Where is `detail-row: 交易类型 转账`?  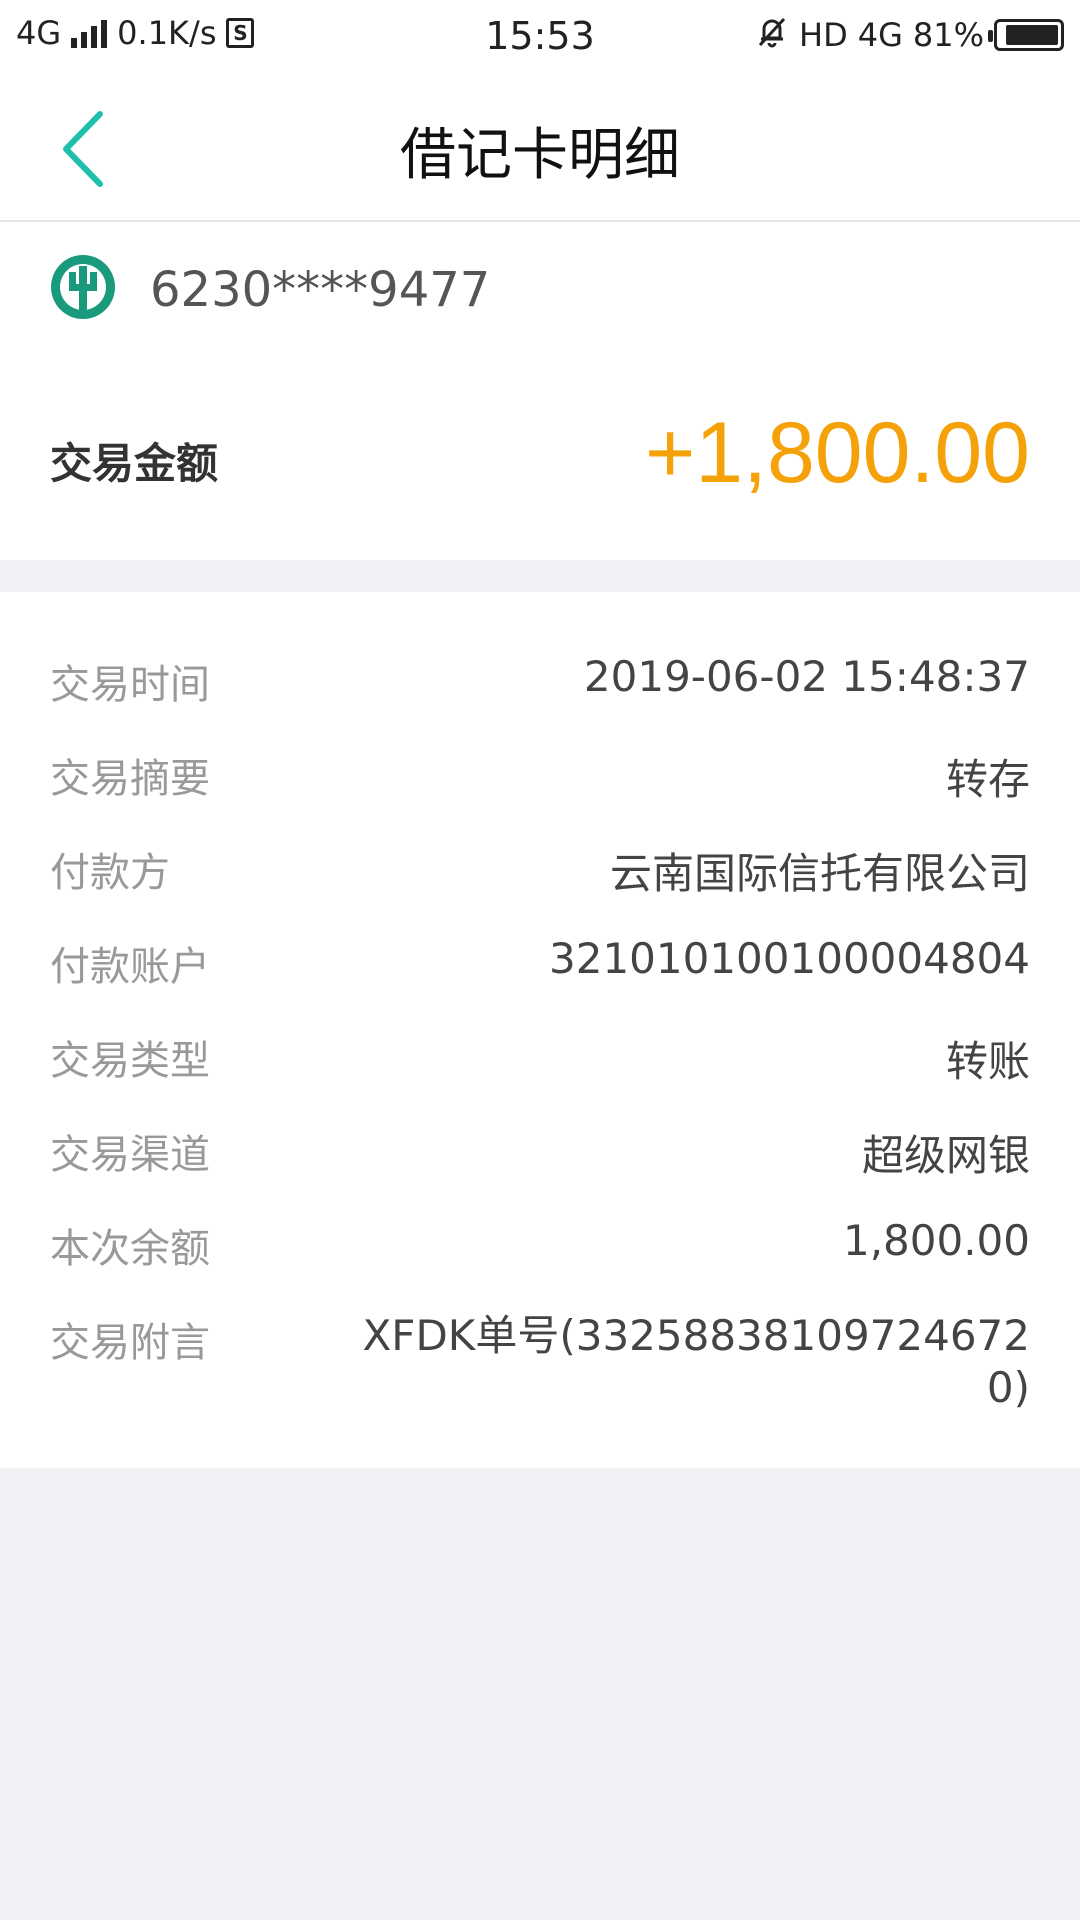 detail-row: 交易类型 转账 is located at coordinates (540, 1058).